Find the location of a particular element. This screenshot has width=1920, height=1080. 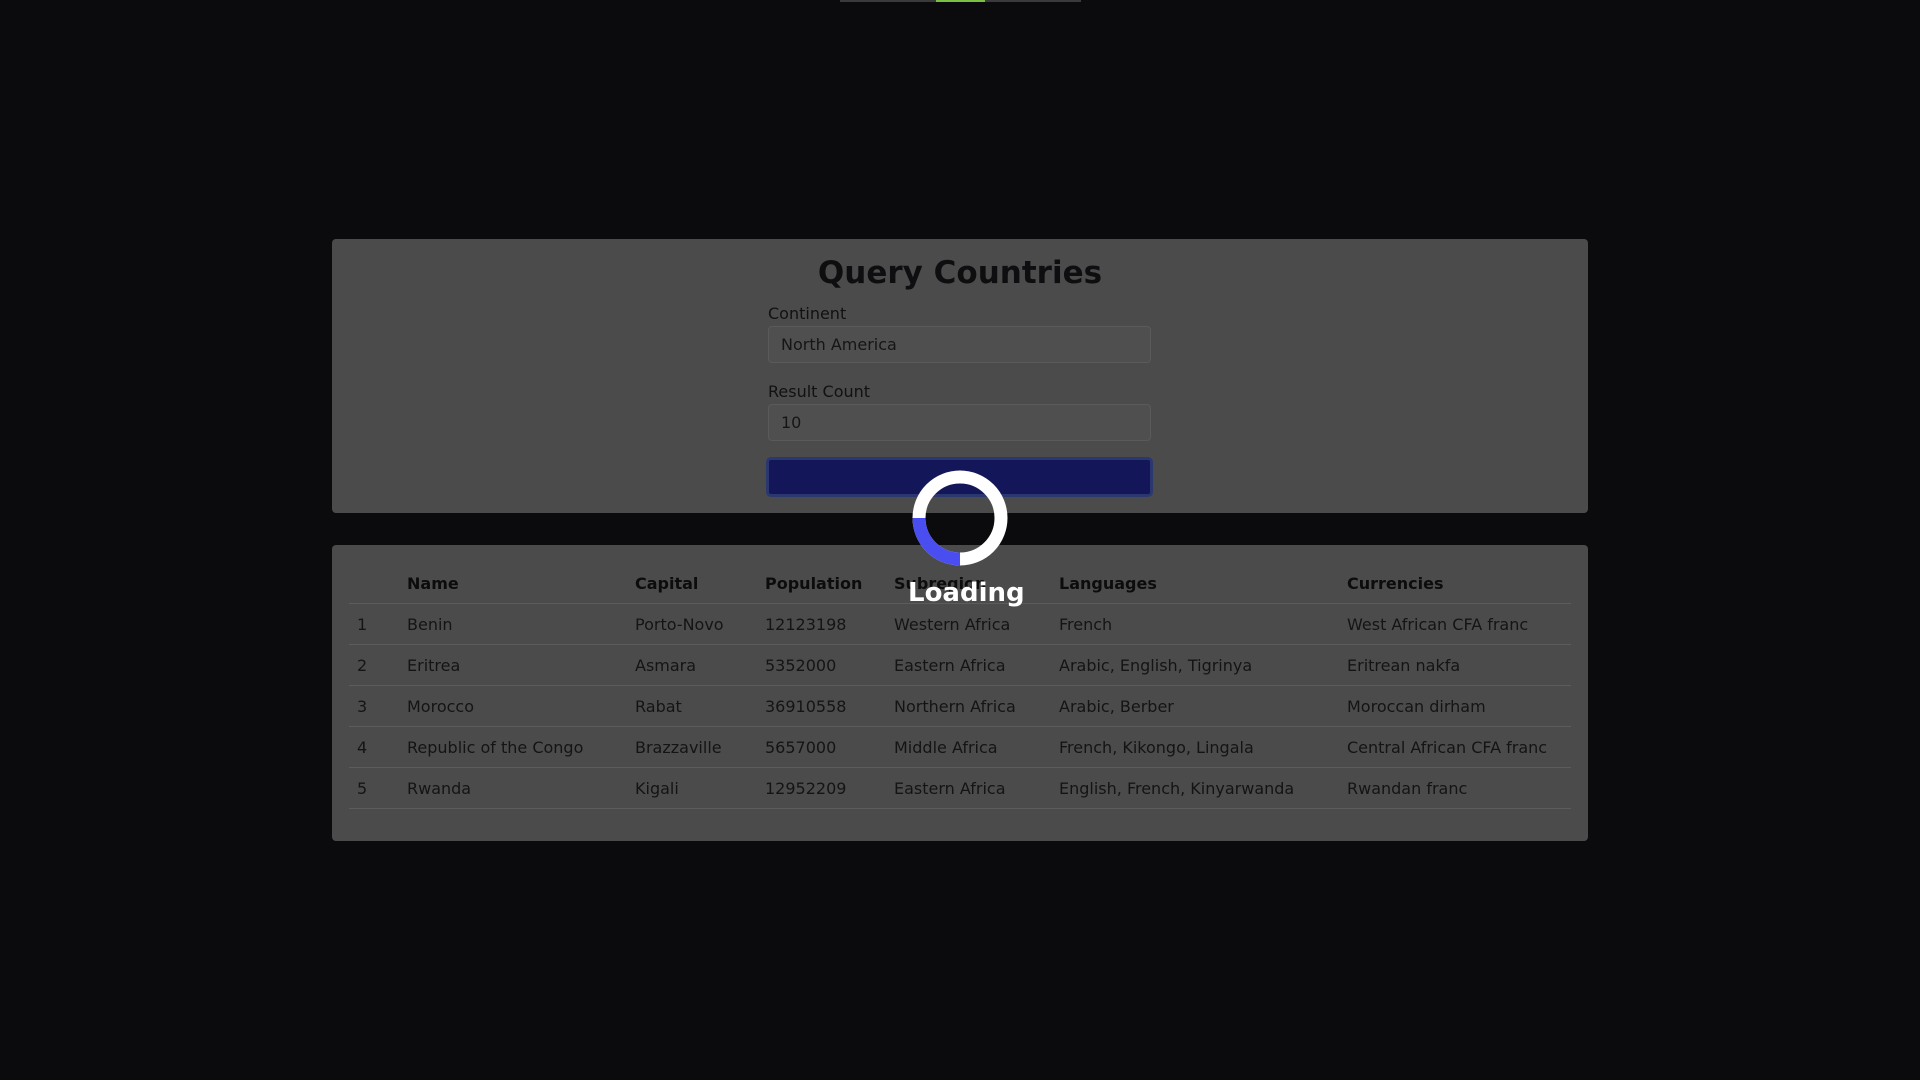

cell-capital: Kigali is located at coordinates (688, 788).